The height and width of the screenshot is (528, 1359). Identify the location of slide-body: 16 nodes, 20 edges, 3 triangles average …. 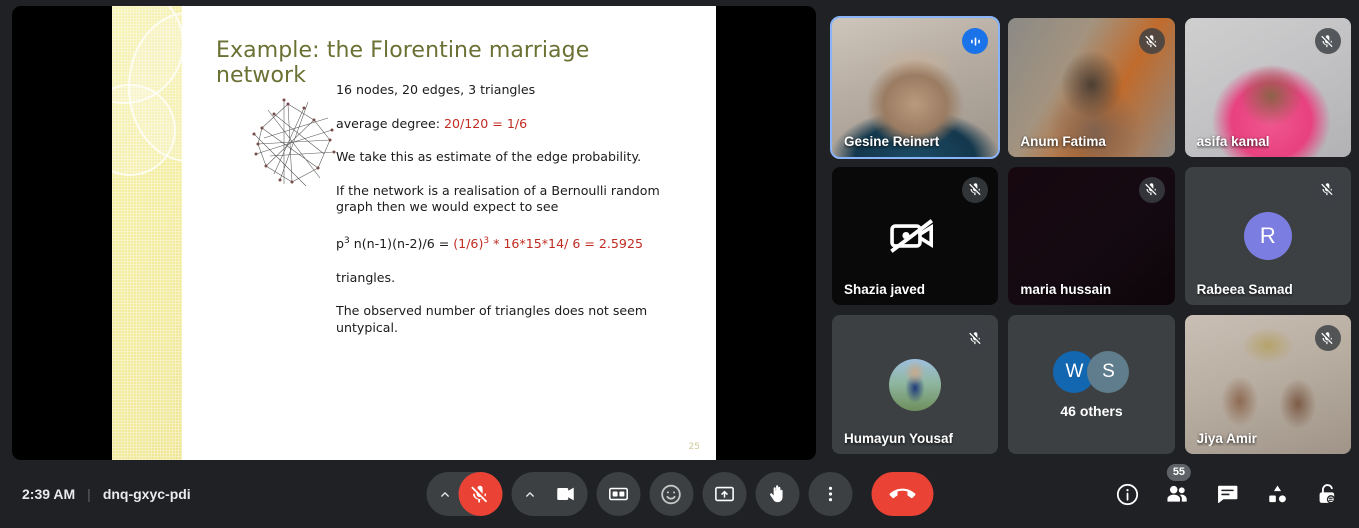
(512, 218).